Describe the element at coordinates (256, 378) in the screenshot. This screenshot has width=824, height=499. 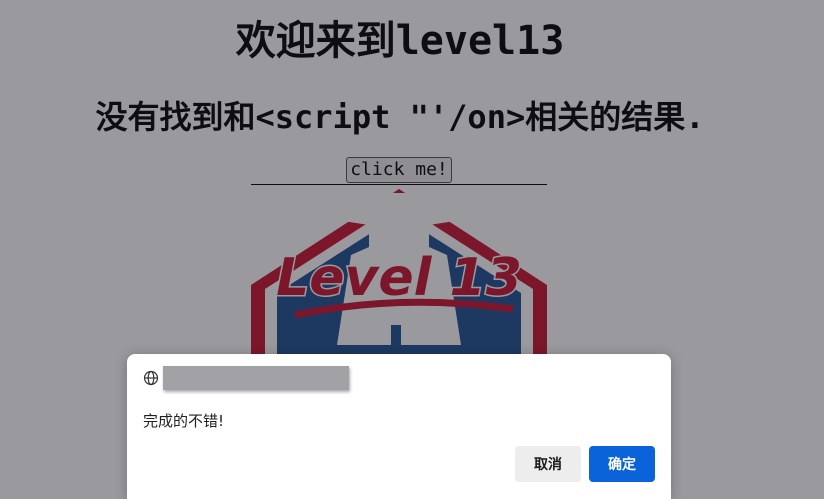
I see `redacted-origin-host` at that location.